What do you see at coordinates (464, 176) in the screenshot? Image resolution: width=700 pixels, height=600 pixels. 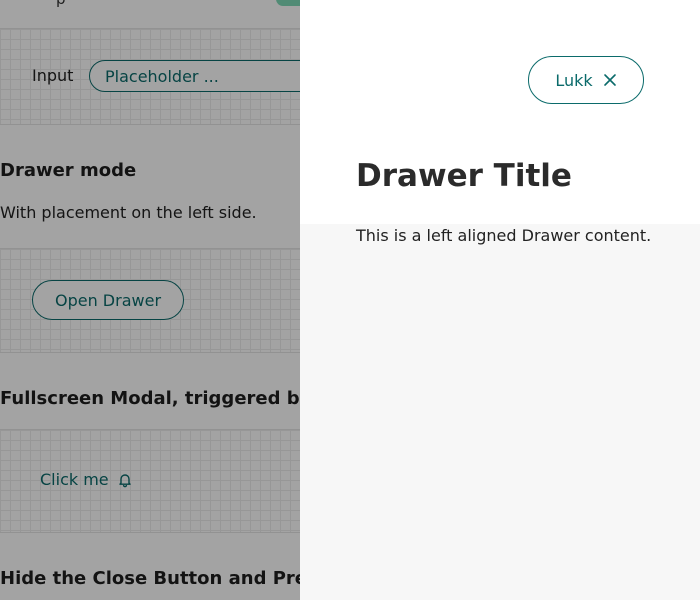 I see `drawer-title: Drawer Title` at bounding box center [464, 176].